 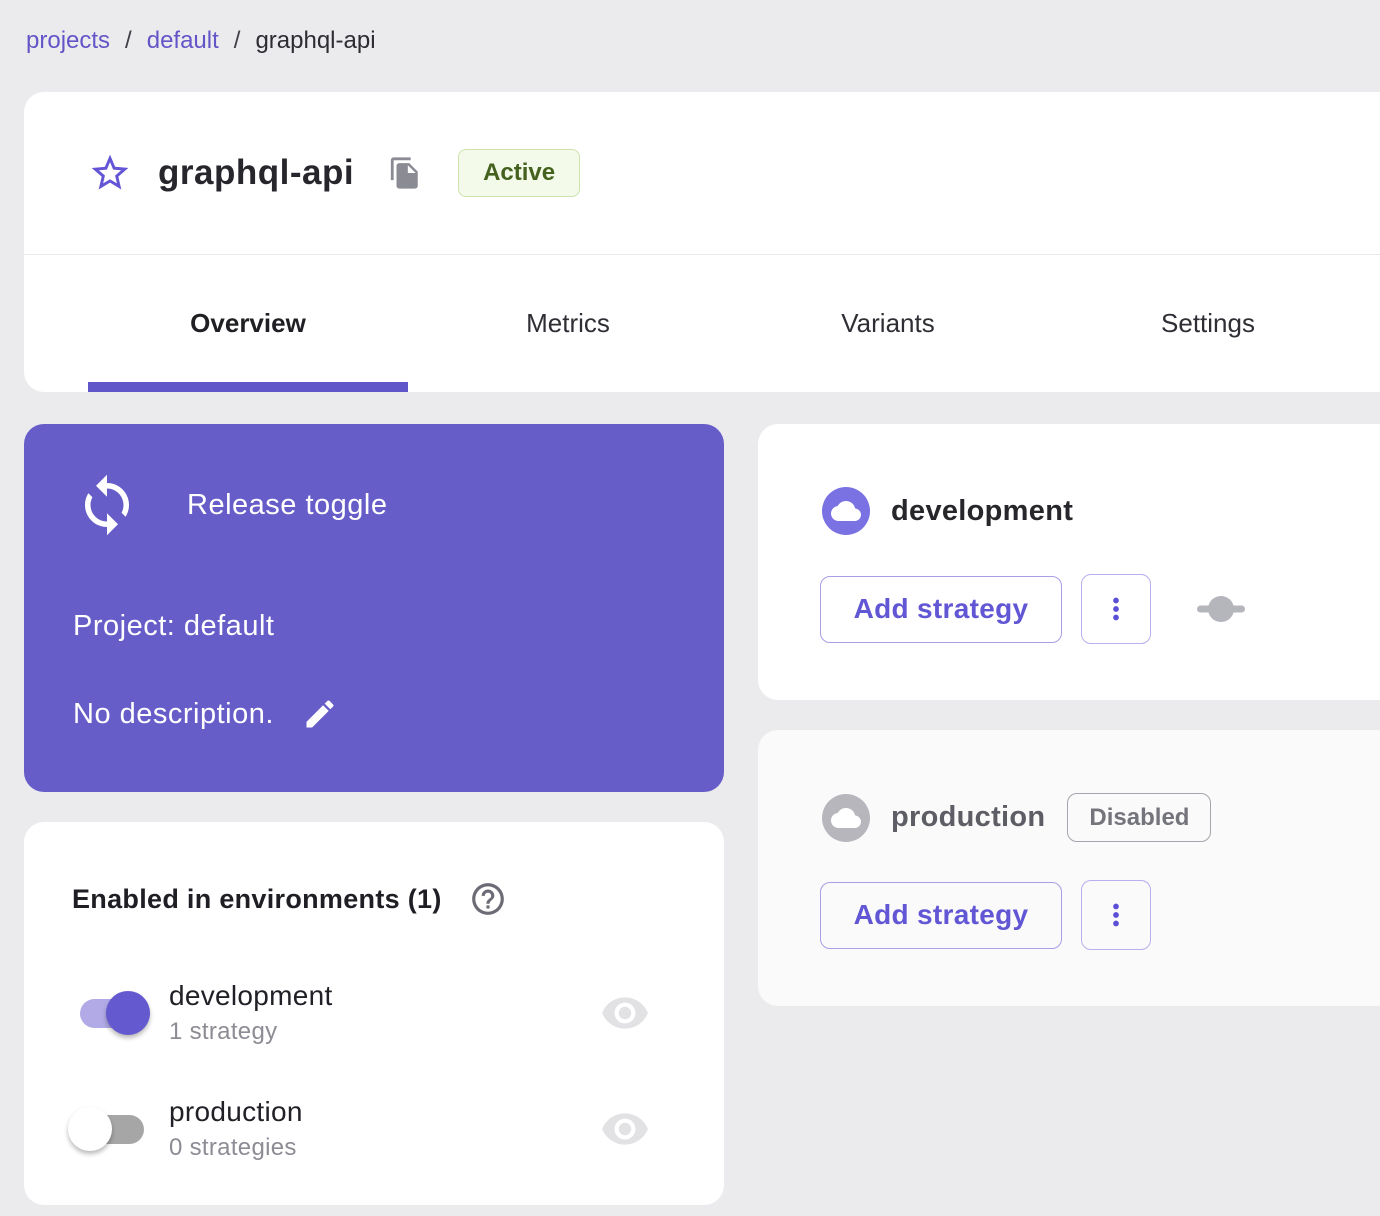 What do you see at coordinates (236, 1129) in the screenshot?
I see `environment-row-labels: production 0 strategies` at bounding box center [236, 1129].